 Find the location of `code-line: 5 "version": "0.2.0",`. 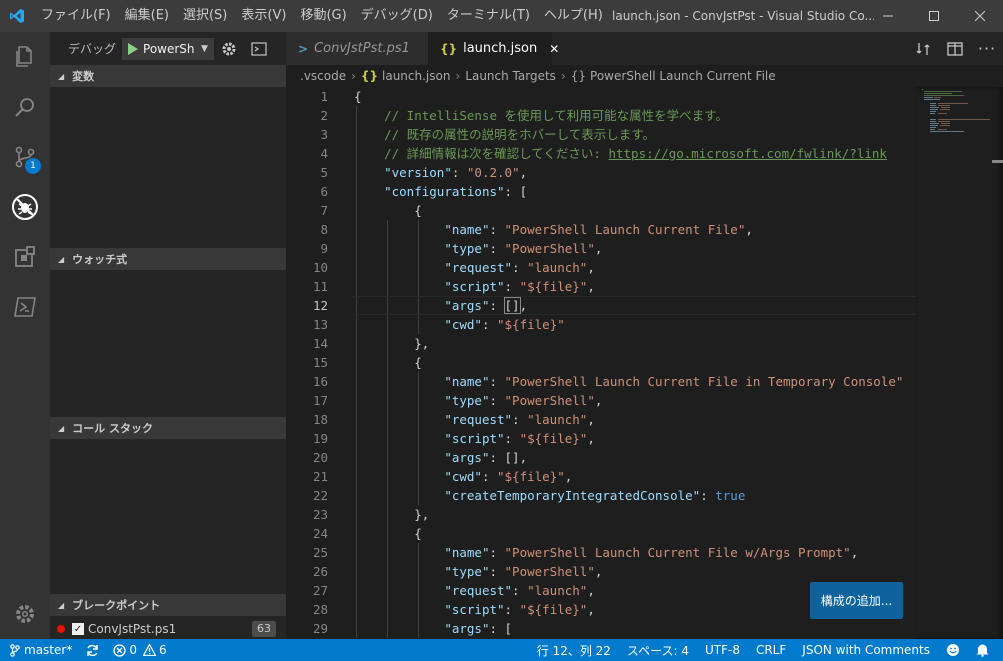

code-line: 5 "version": "0.2.0", is located at coordinates (601, 172).